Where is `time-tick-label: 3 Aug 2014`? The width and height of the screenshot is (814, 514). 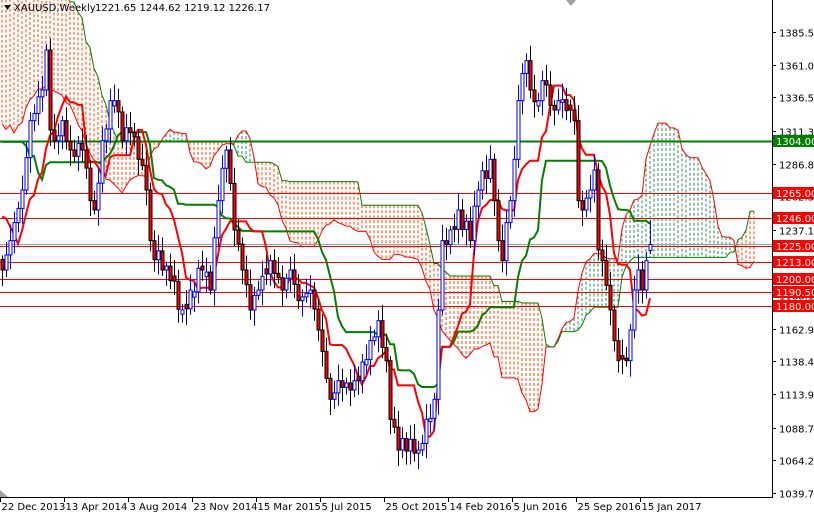
time-tick-label: 3 Aug 2014 is located at coordinates (159, 507).